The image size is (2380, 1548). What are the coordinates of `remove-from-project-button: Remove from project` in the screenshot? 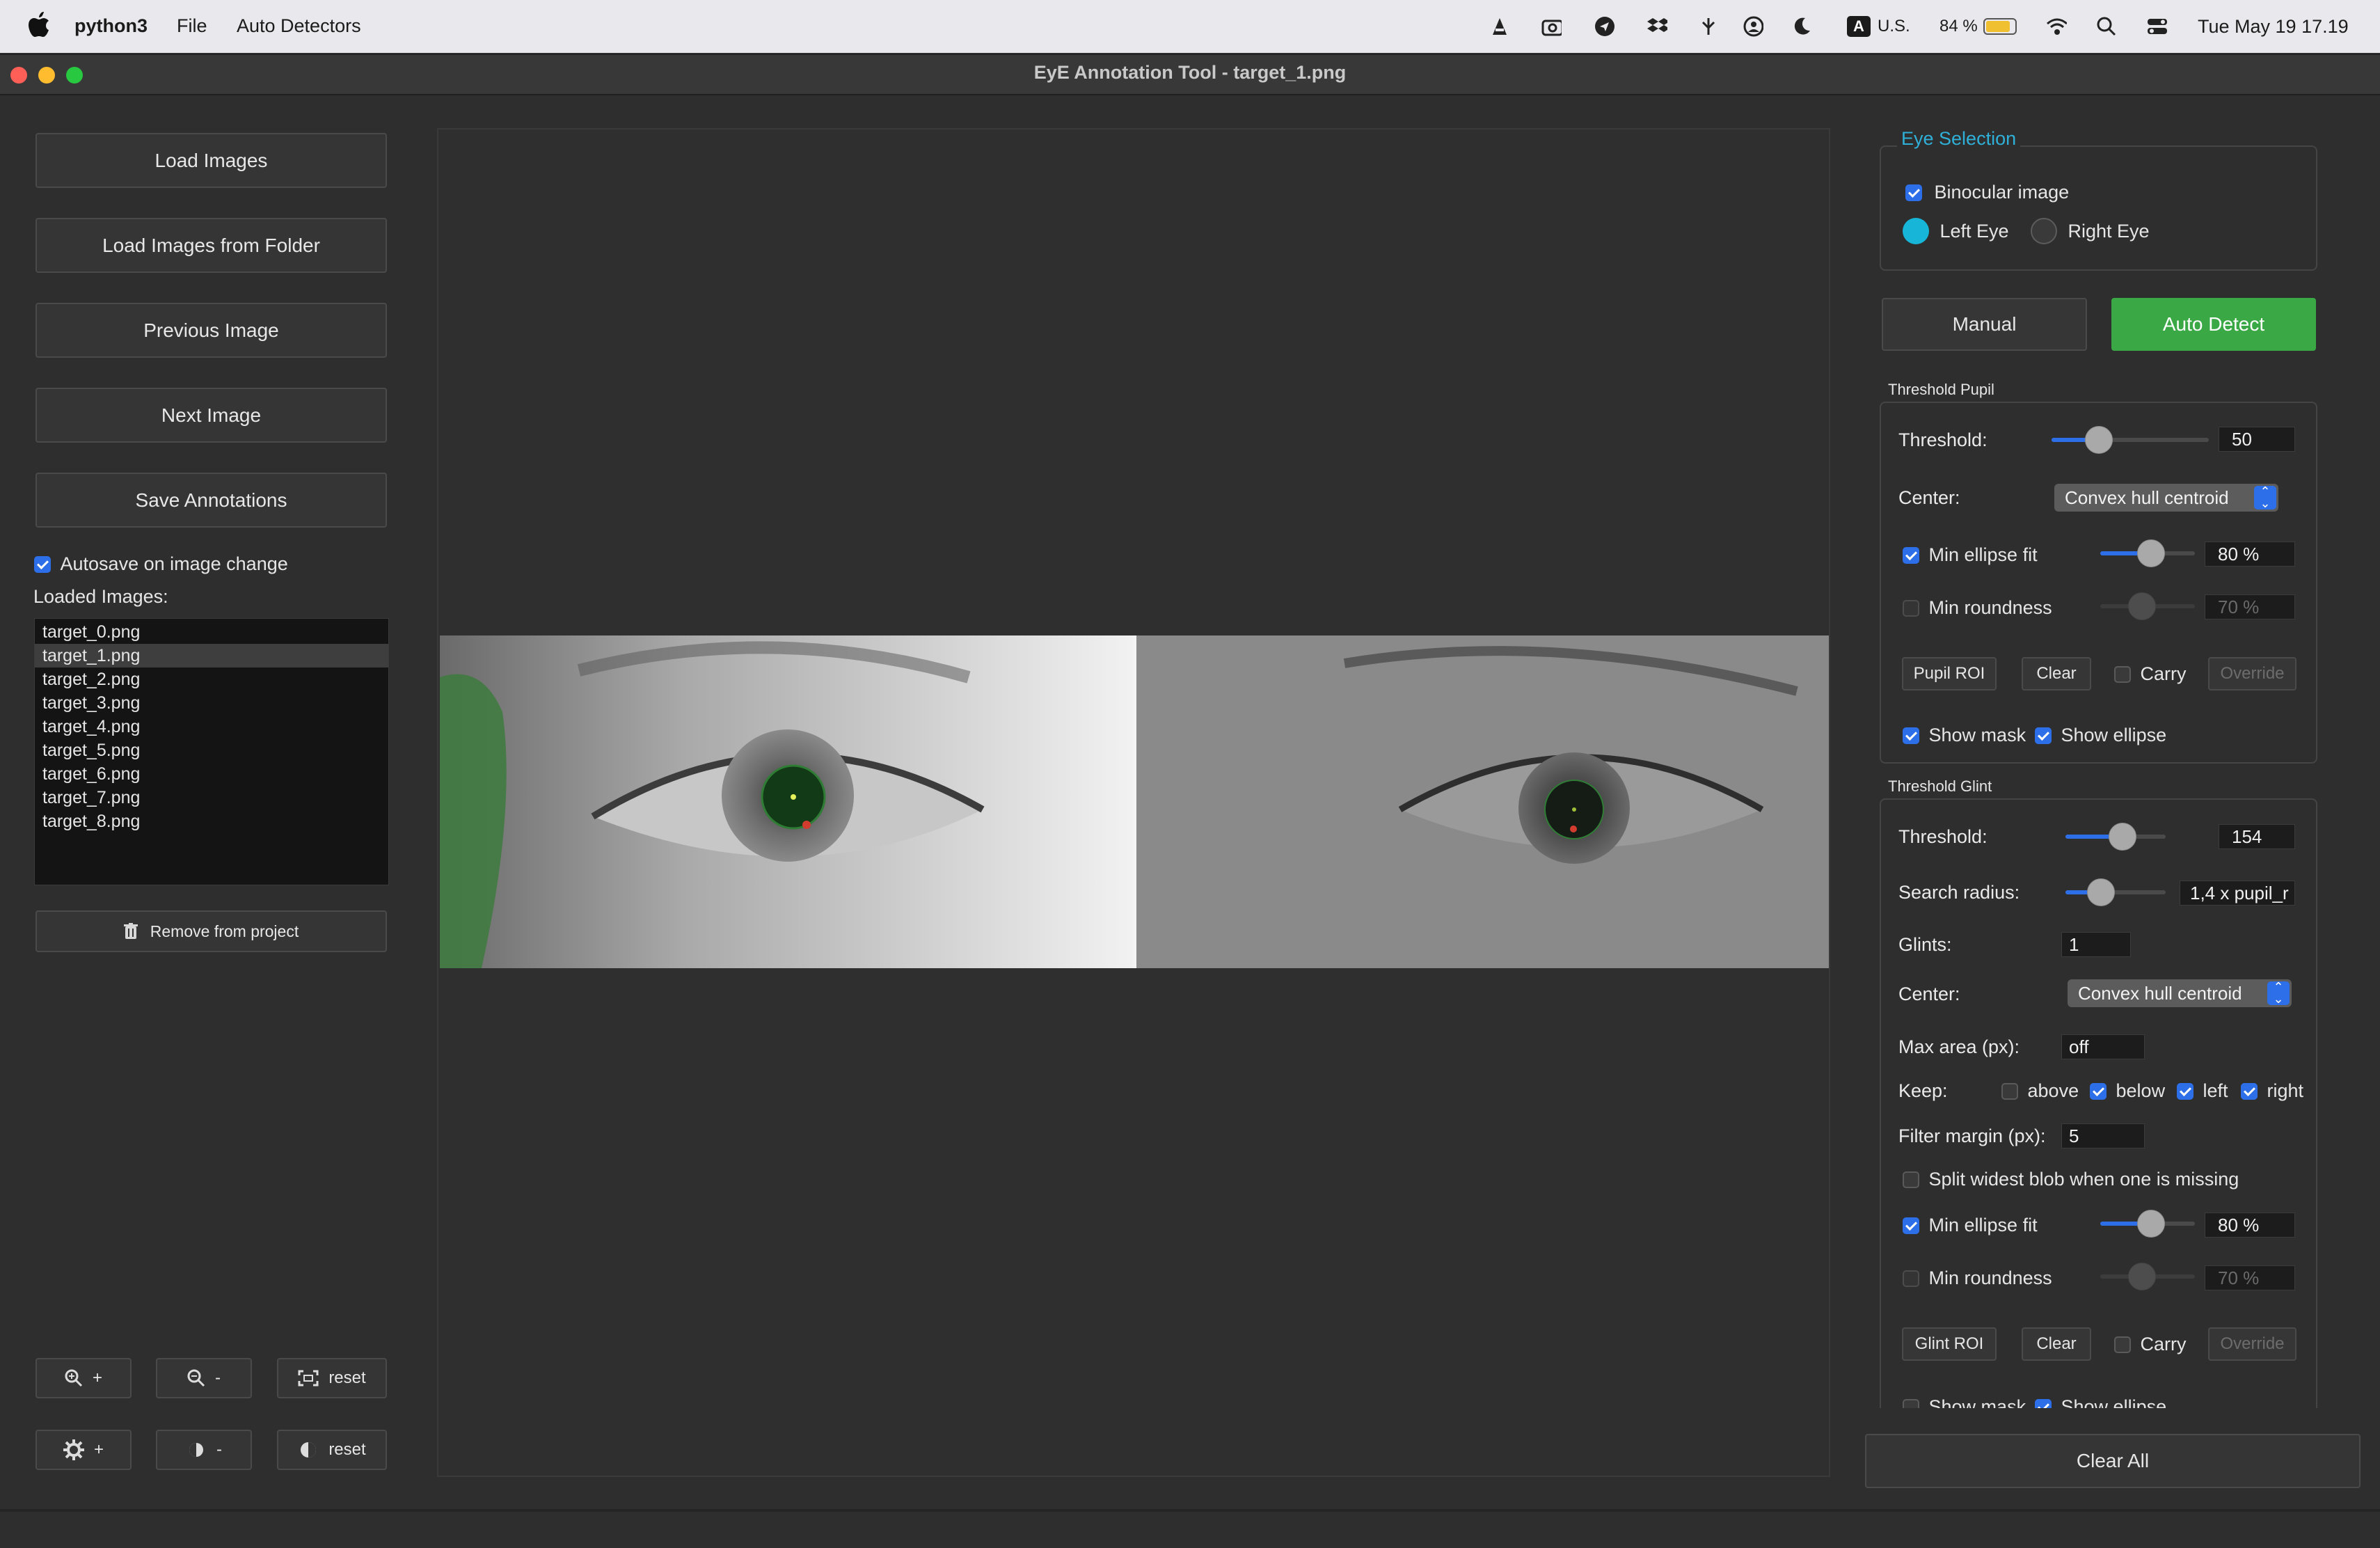 It's located at (211, 931).